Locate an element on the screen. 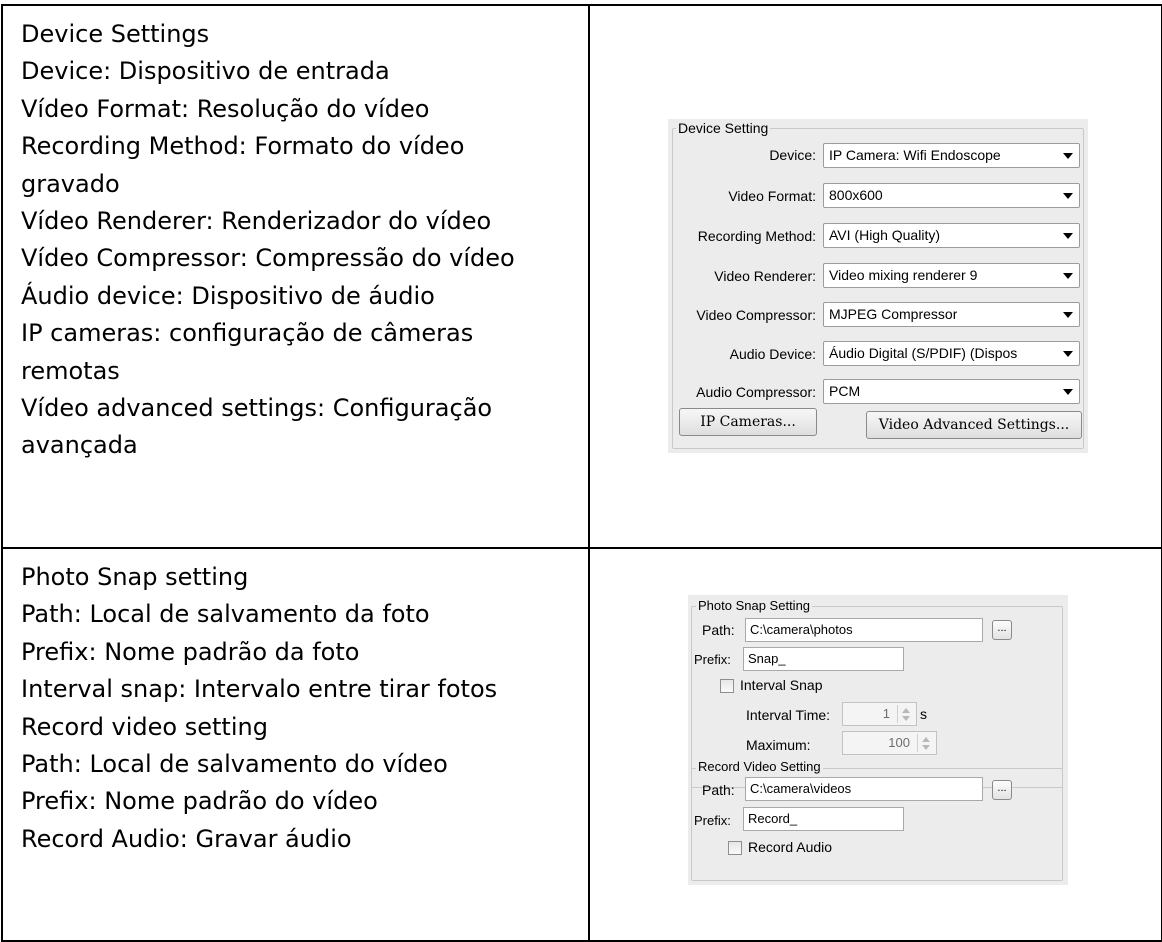 Image resolution: width=1162 pixels, height=942 pixels. description-line: Vídeo Renderer: Renderizador do vídeo is located at coordinates (256, 221).